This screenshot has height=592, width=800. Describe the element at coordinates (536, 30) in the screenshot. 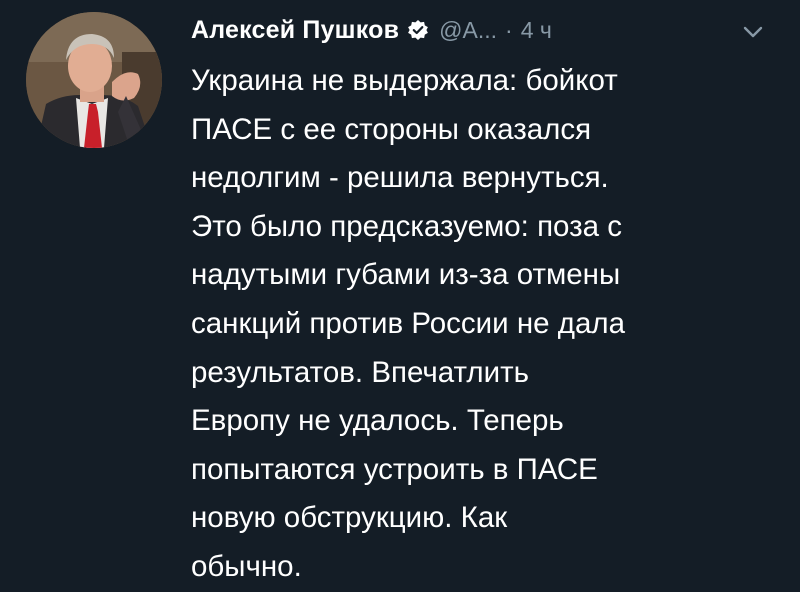

I see `tweet-timestamp: 4 ч` at that location.